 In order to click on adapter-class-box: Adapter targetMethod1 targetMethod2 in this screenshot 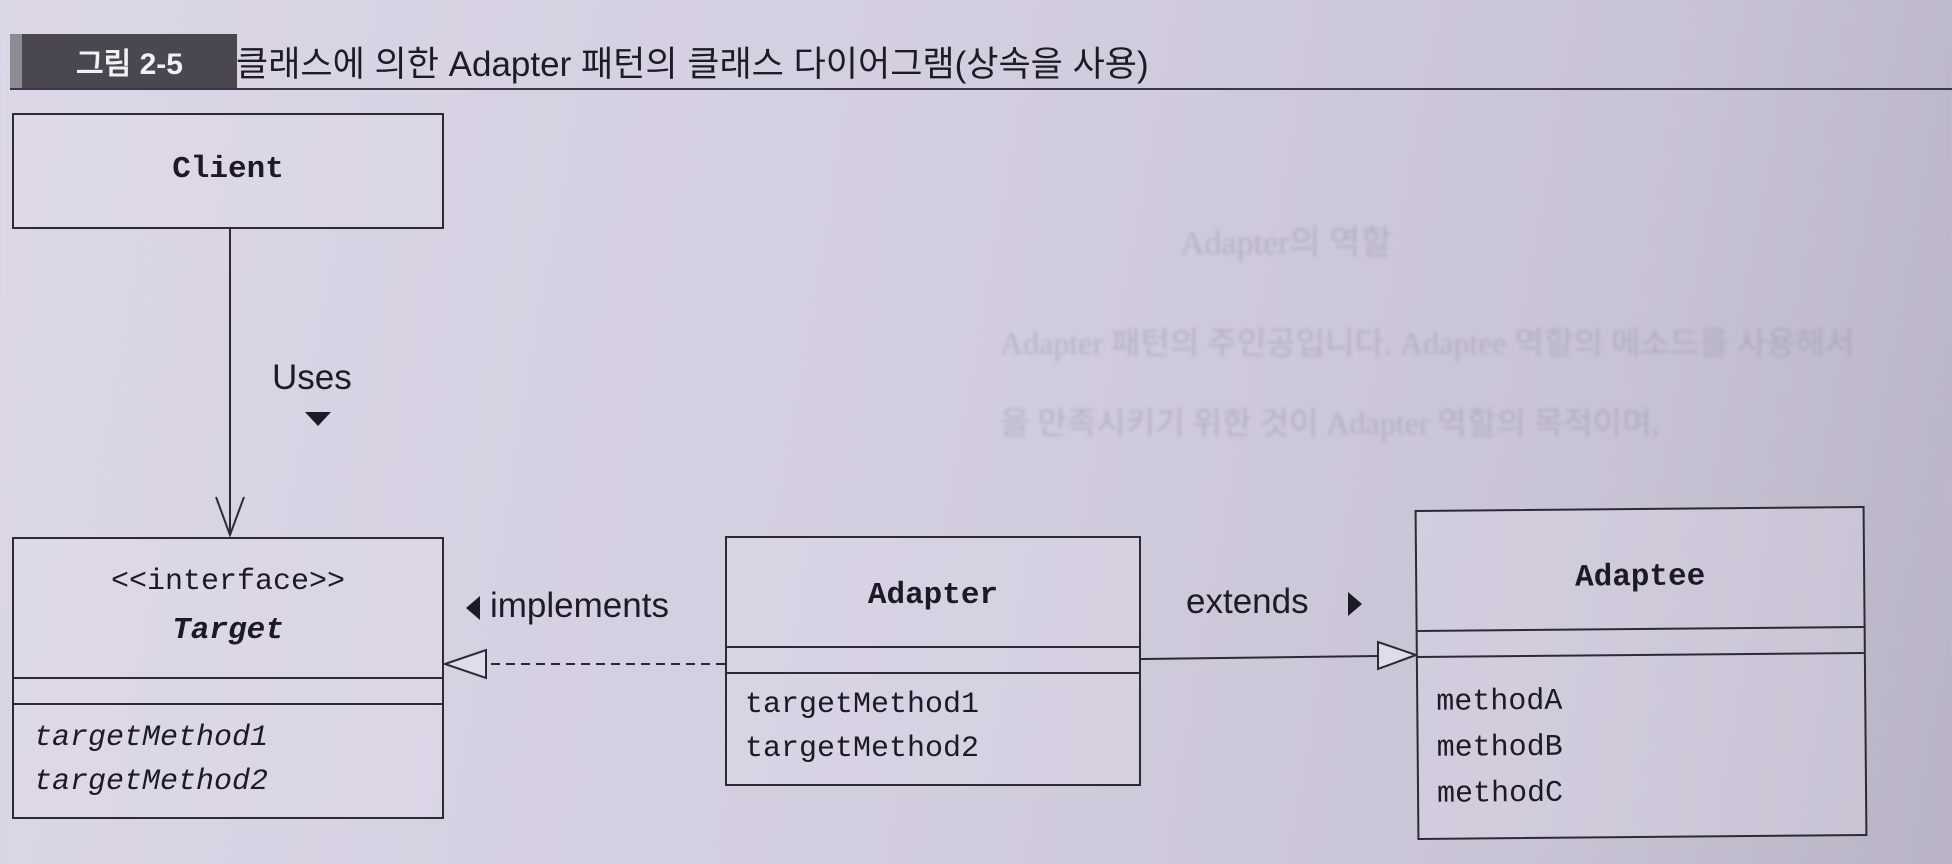, I will do `click(933, 661)`.